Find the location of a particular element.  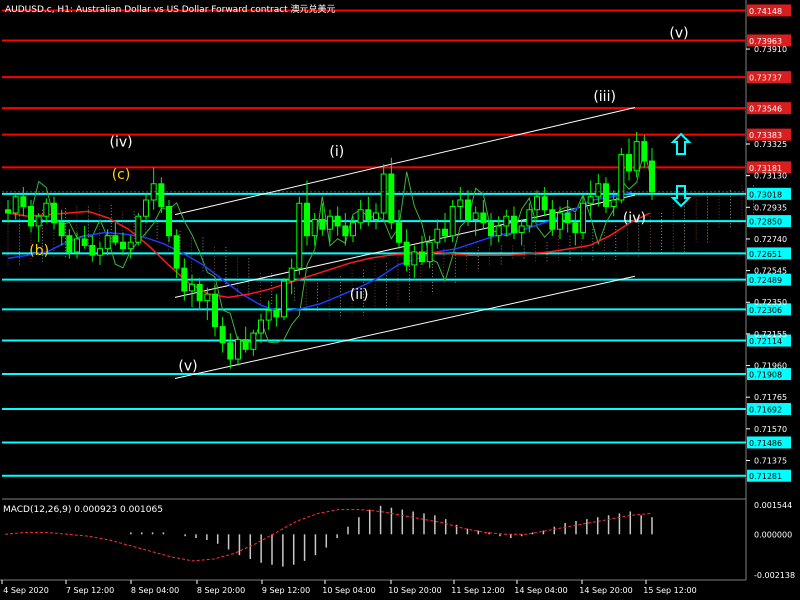

resistance-level-1-label: 0.74148 is located at coordinates (765, 11).